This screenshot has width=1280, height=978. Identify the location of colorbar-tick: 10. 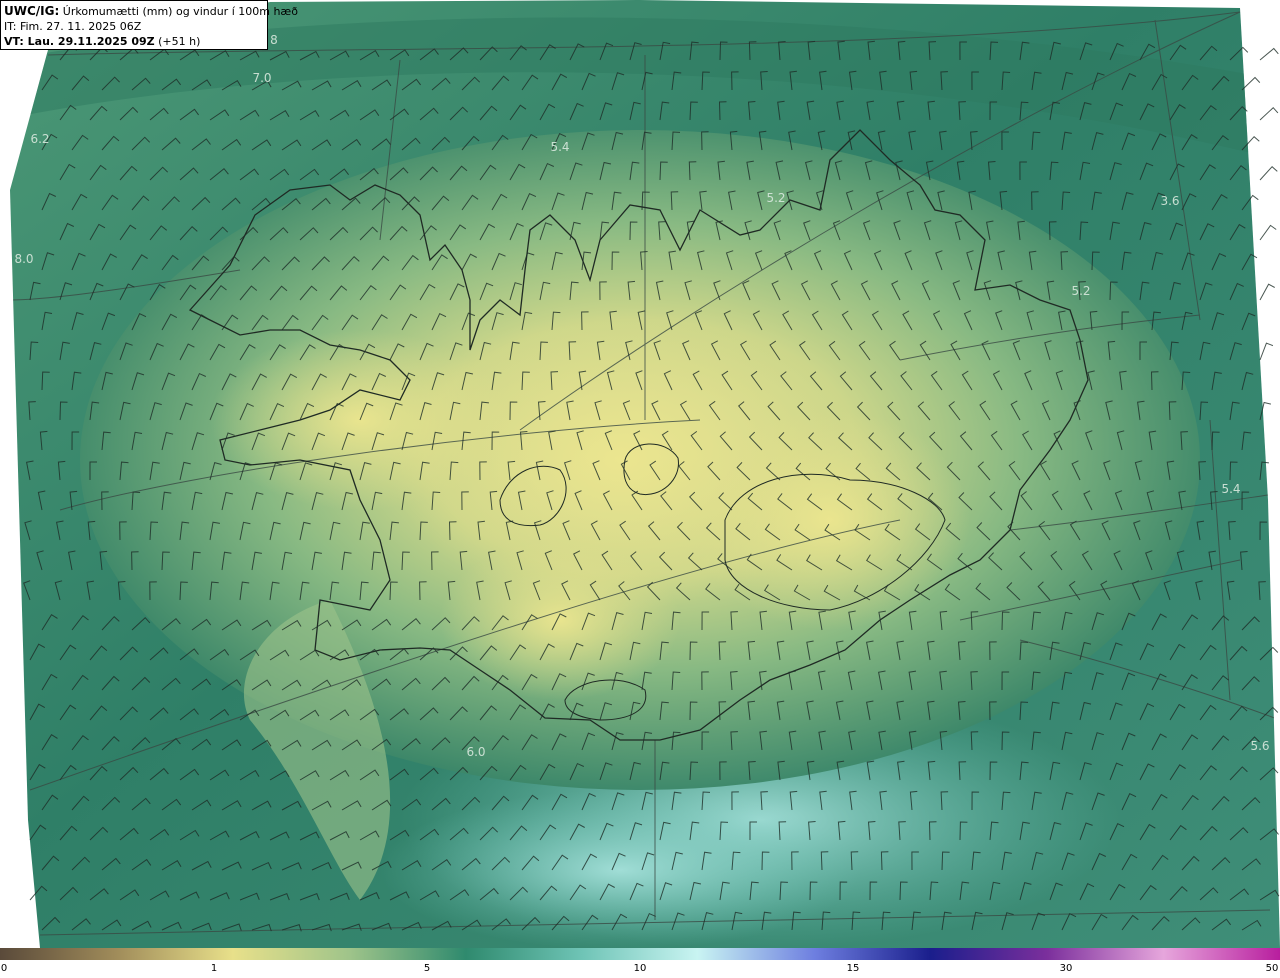
(640, 968).